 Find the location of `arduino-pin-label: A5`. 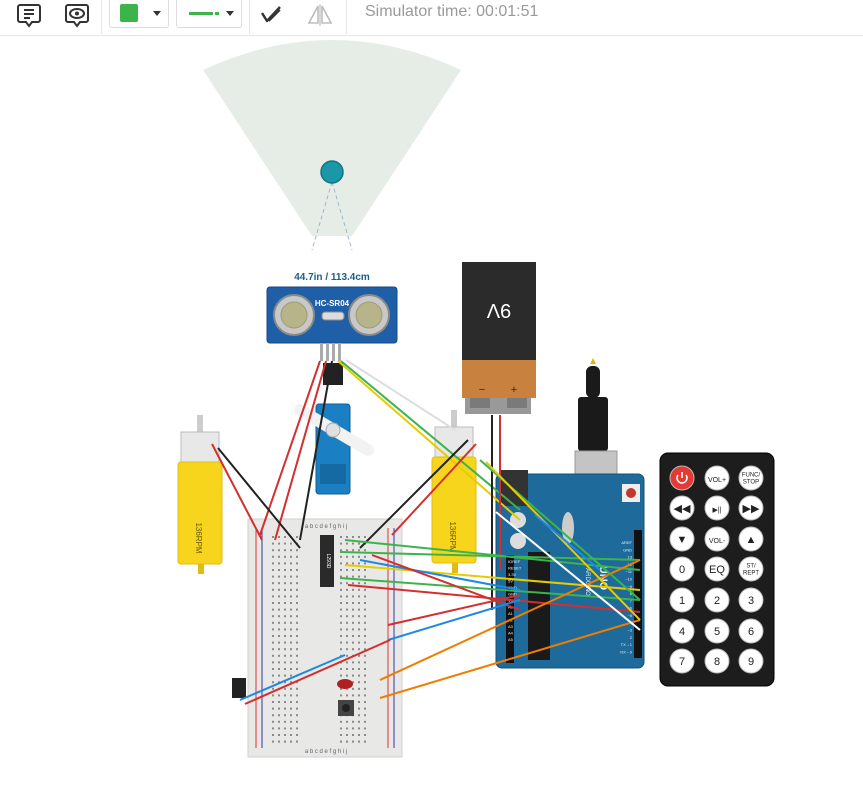

arduino-pin-label: A5 is located at coordinates (511, 639).